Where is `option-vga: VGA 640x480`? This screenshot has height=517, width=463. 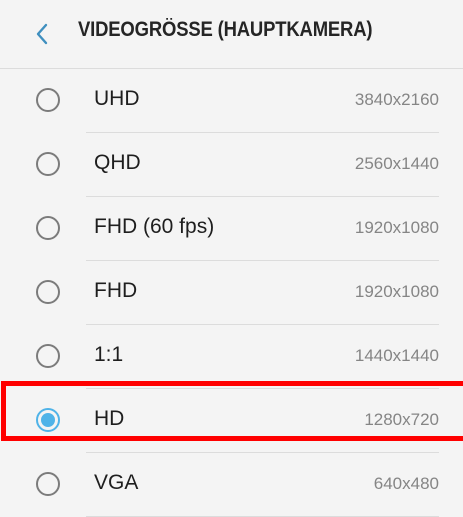 option-vga: VGA 640x480 is located at coordinates (231, 485).